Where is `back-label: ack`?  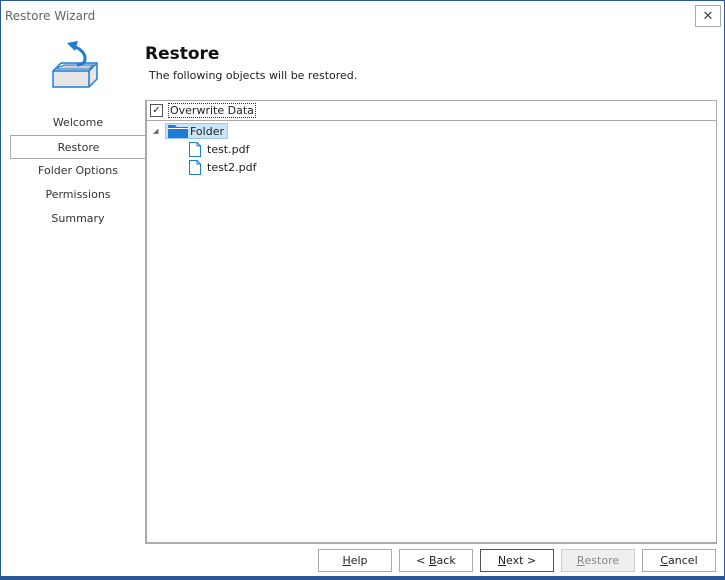
back-label: ack is located at coordinates (446, 560).